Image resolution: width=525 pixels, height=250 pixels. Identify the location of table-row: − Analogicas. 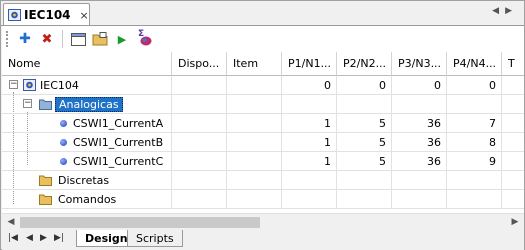
(263, 104).